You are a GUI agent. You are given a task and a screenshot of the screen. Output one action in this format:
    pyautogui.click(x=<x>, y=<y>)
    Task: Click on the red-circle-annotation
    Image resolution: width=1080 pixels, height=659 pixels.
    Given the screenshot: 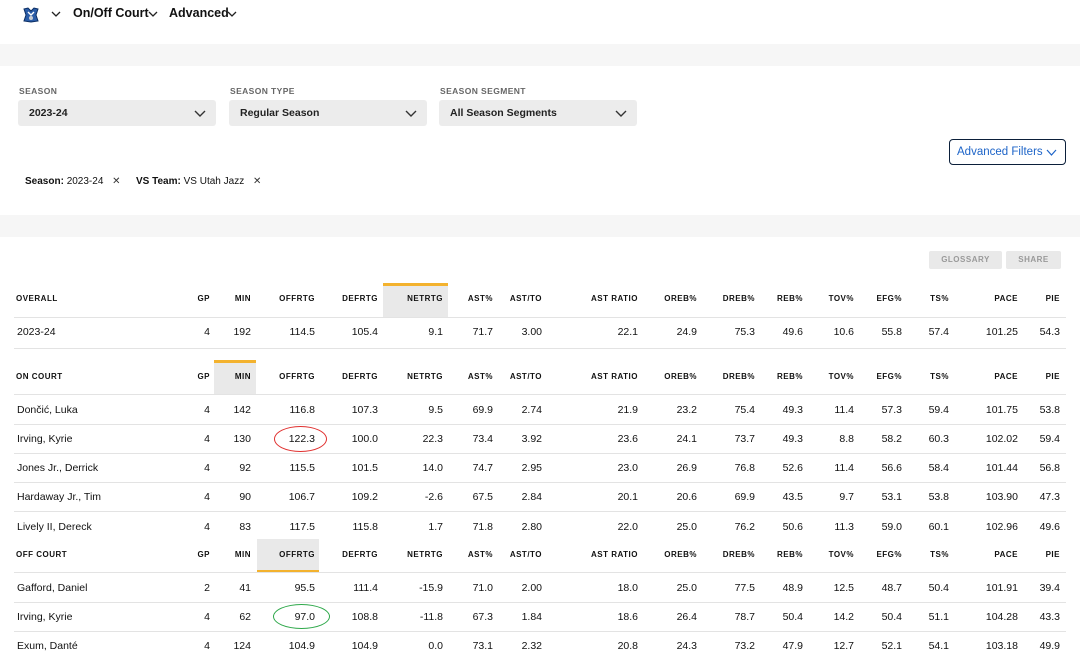 What is the action you would take?
    pyautogui.click(x=300, y=439)
    